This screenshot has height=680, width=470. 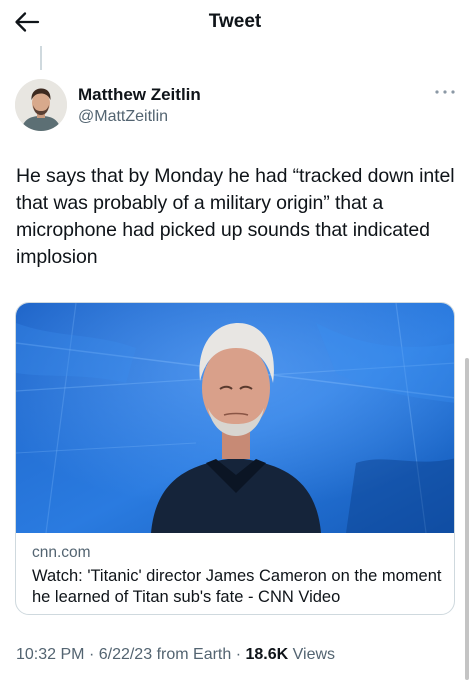 I want to click on views-label: Views, so click(x=314, y=654).